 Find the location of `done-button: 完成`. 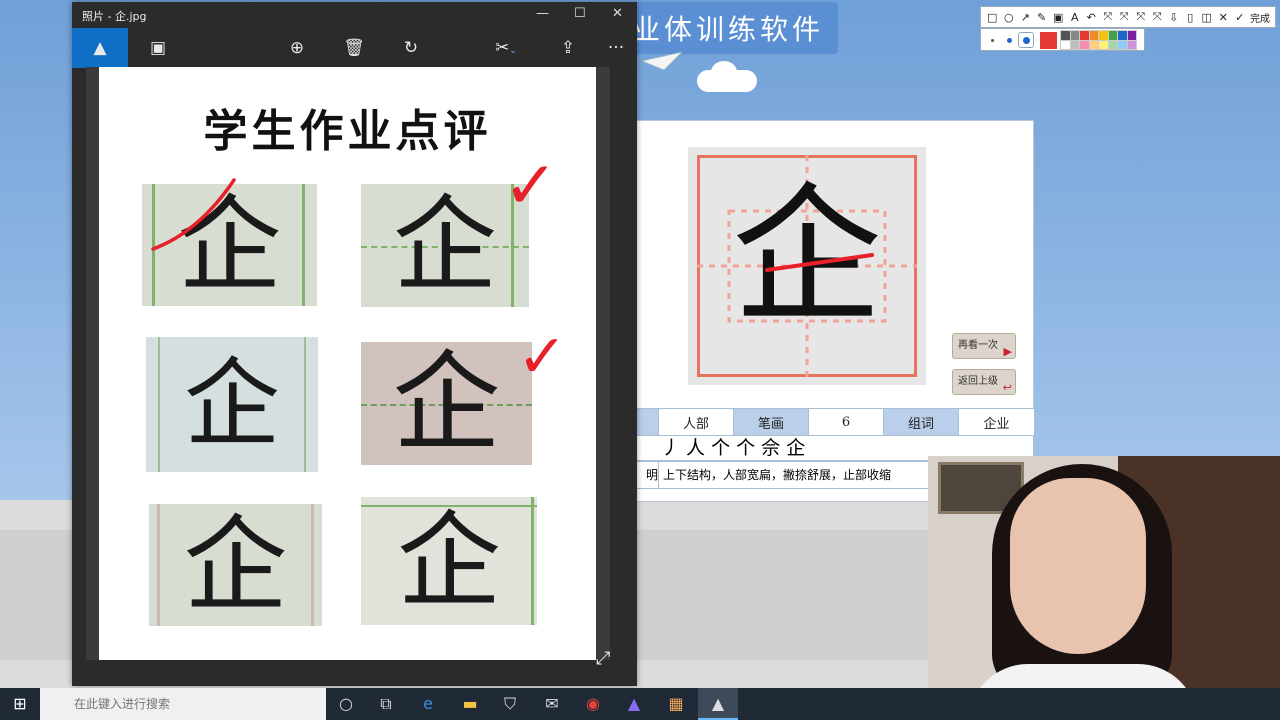

done-button: 完成 is located at coordinates (1260, 17).